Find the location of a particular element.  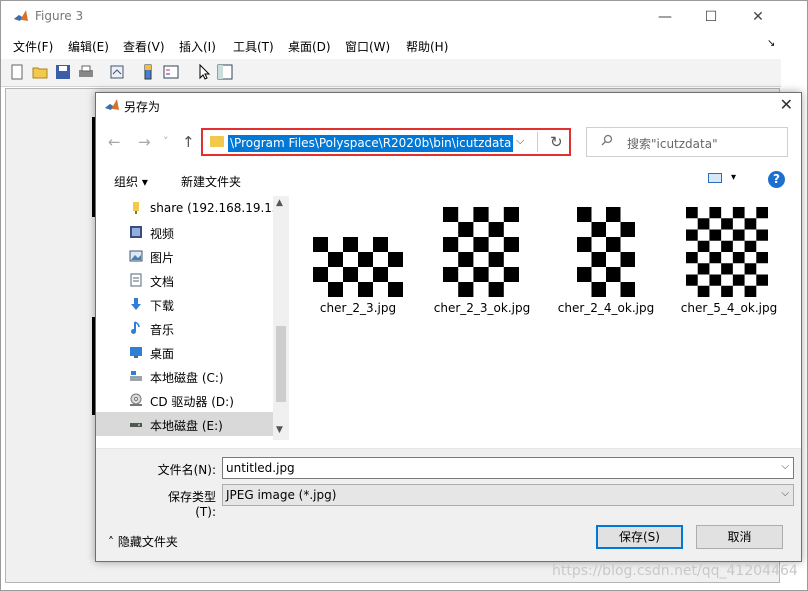

menu-tools: 工具(T) is located at coordinates (253, 46).